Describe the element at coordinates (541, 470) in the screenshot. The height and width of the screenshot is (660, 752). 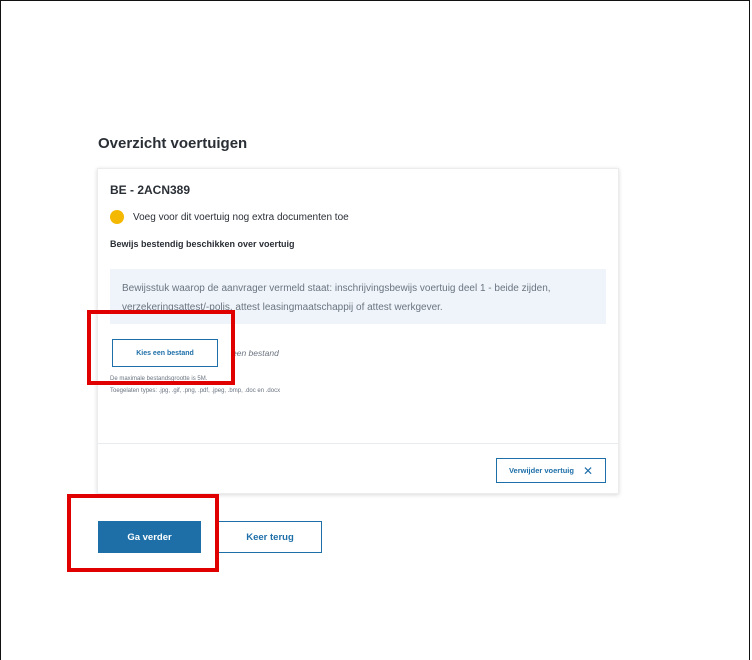
I see `remove-vehicle-label: Verwijder voertuig` at that location.